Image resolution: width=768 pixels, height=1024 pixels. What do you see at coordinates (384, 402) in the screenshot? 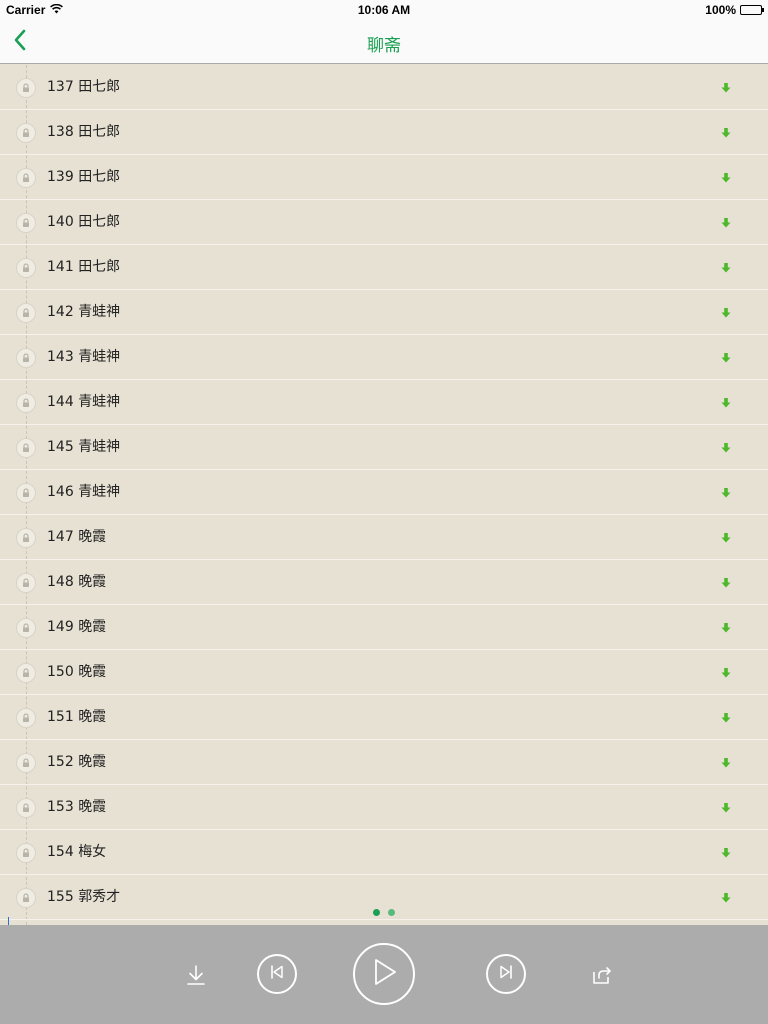
I see `episode-row: 144 青蛙神` at bounding box center [384, 402].